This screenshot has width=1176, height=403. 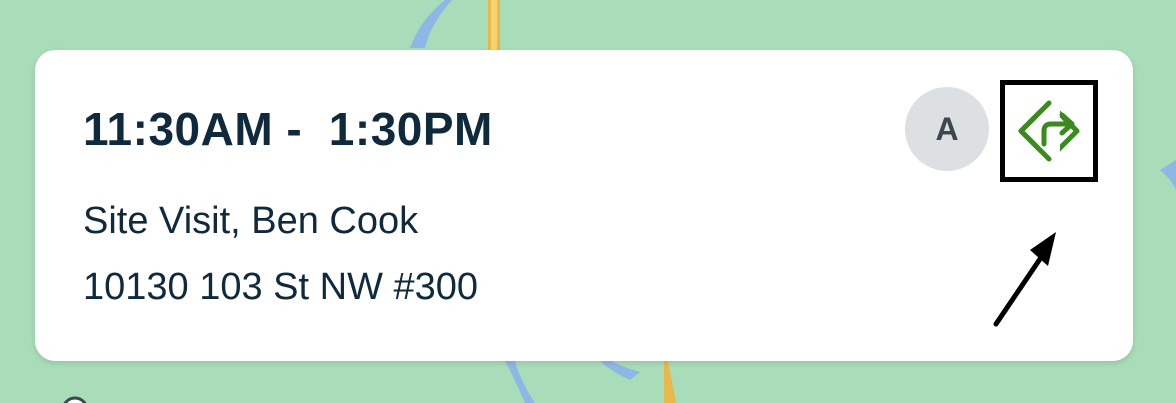 I want to click on avatar: A, so click(x=947, y=129).